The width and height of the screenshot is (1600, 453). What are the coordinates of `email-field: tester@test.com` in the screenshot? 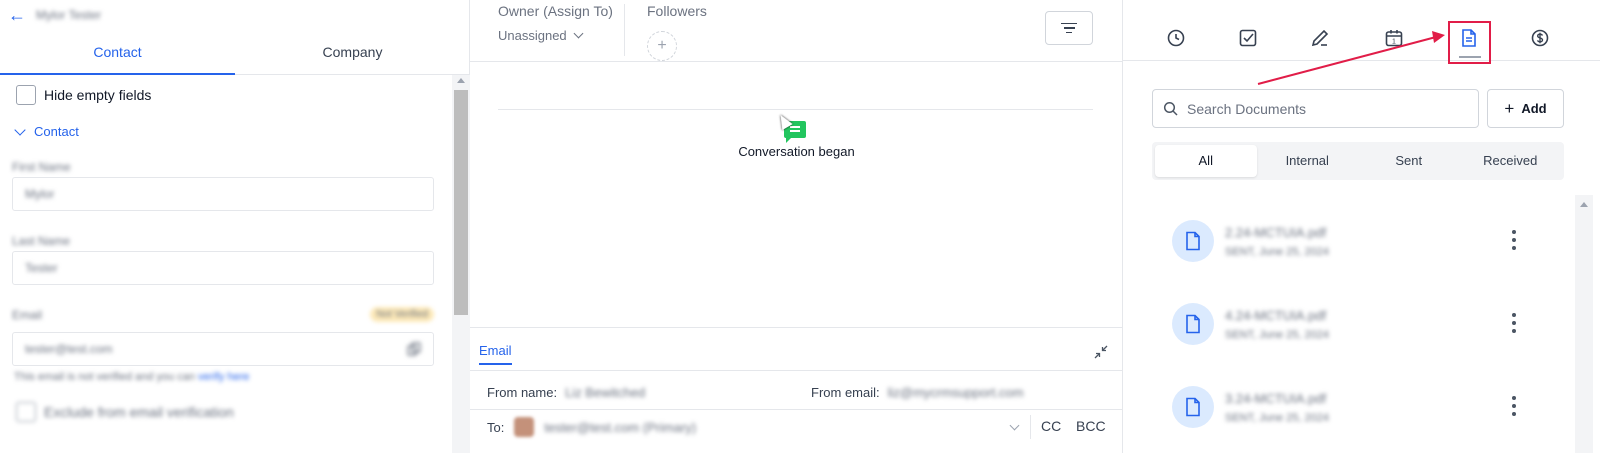 It's located at (223, 349).